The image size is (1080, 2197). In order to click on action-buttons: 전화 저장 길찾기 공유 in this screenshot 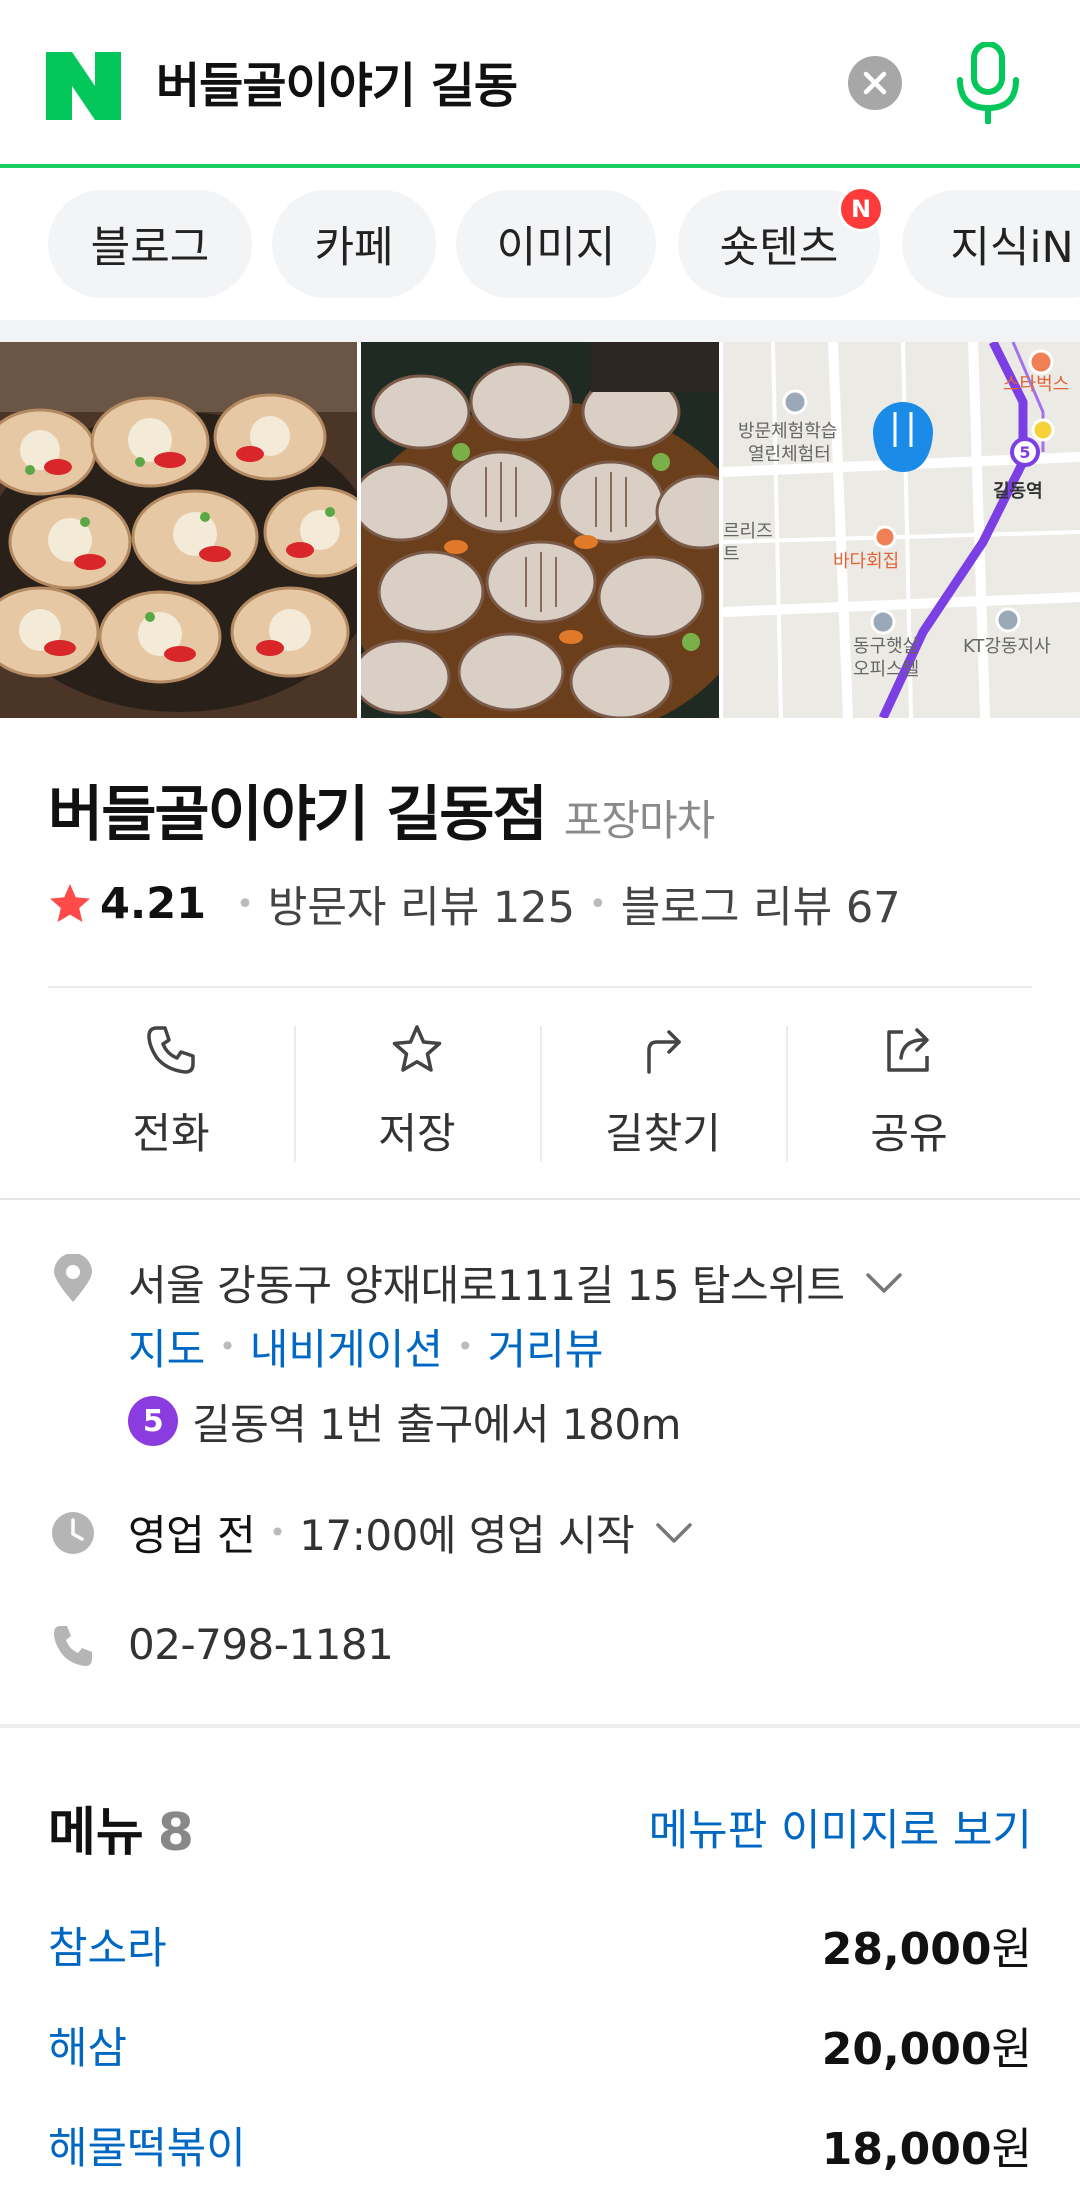, I will do `click(540, 1095)`.